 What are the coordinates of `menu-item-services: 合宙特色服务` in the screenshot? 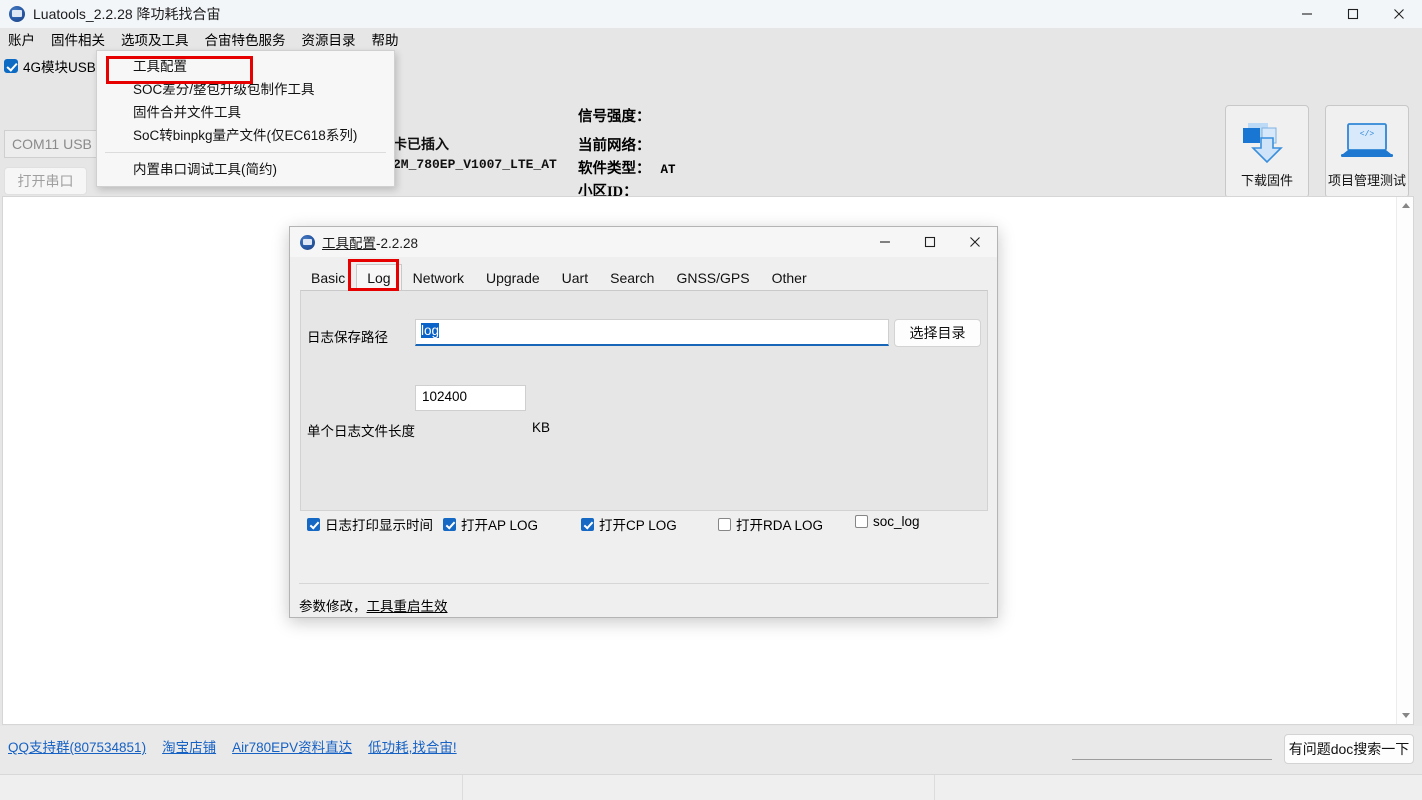 It's located at (245, 39).